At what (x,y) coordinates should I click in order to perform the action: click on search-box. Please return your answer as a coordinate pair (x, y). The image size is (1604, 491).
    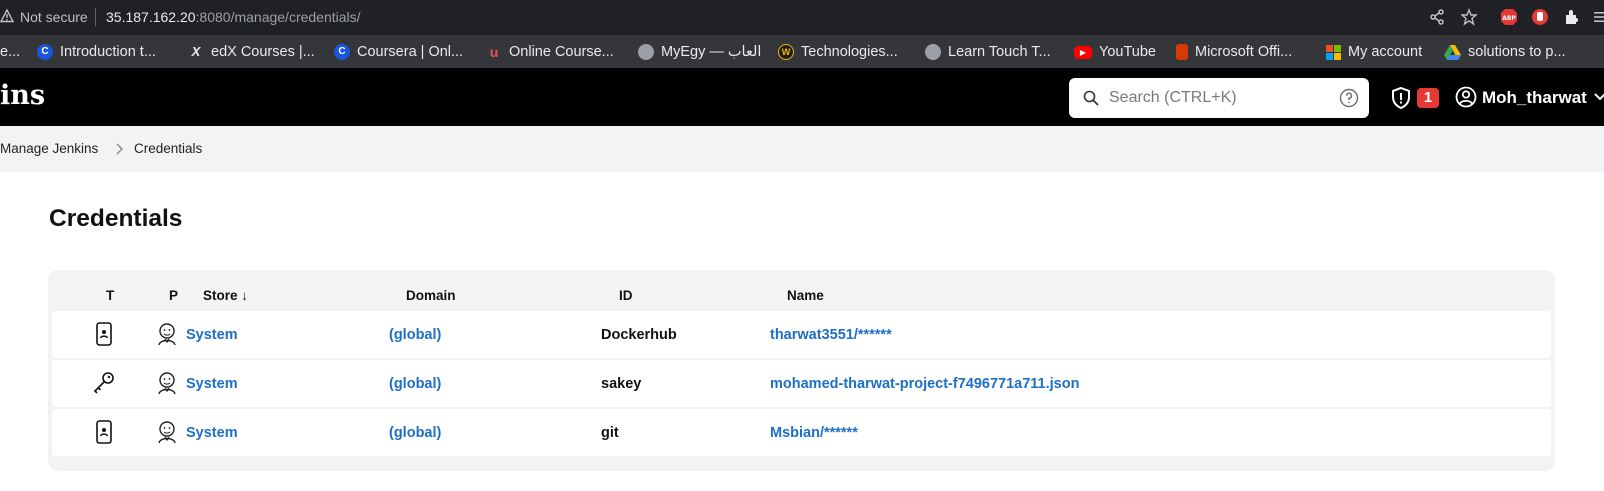
    Looking at the image, I should click on (1219, 98).